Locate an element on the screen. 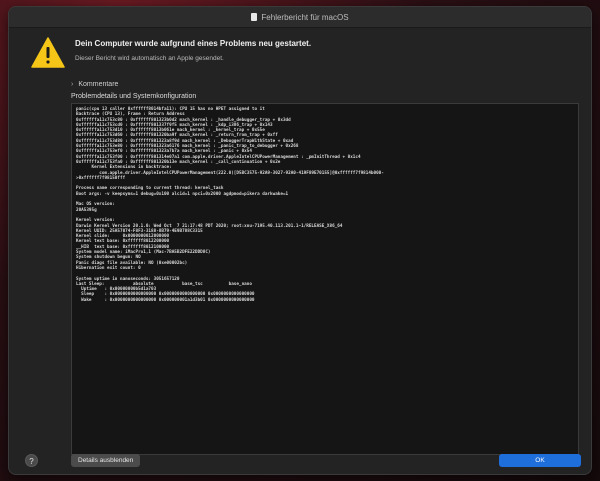 Image resolution: width=600 pixels, height=481 pixels. document-icon is located at coordinates (254, 17).